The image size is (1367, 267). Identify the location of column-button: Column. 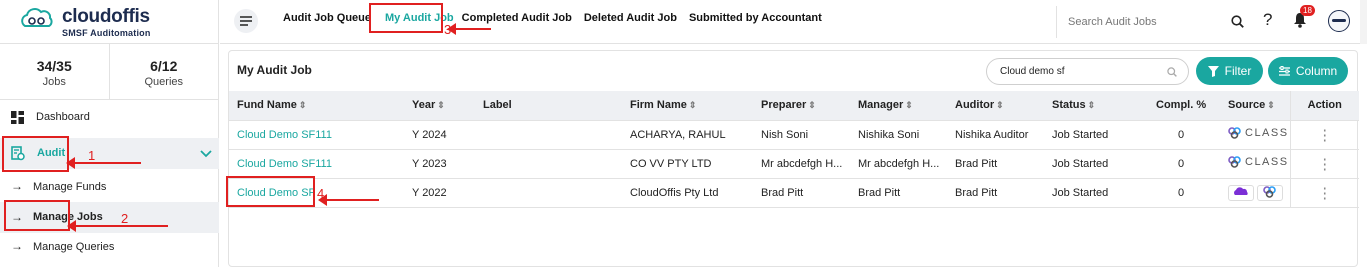
(1308, 71).